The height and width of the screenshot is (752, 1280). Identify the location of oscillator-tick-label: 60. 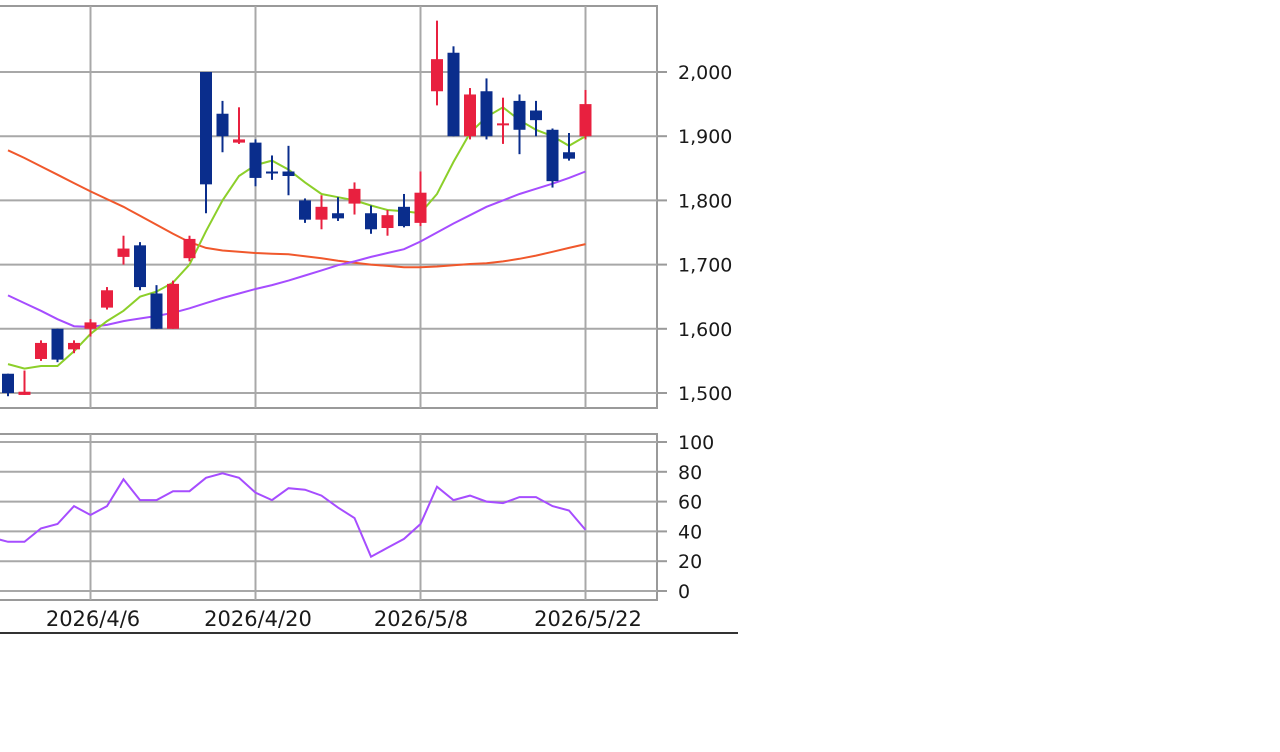
(690, 503).